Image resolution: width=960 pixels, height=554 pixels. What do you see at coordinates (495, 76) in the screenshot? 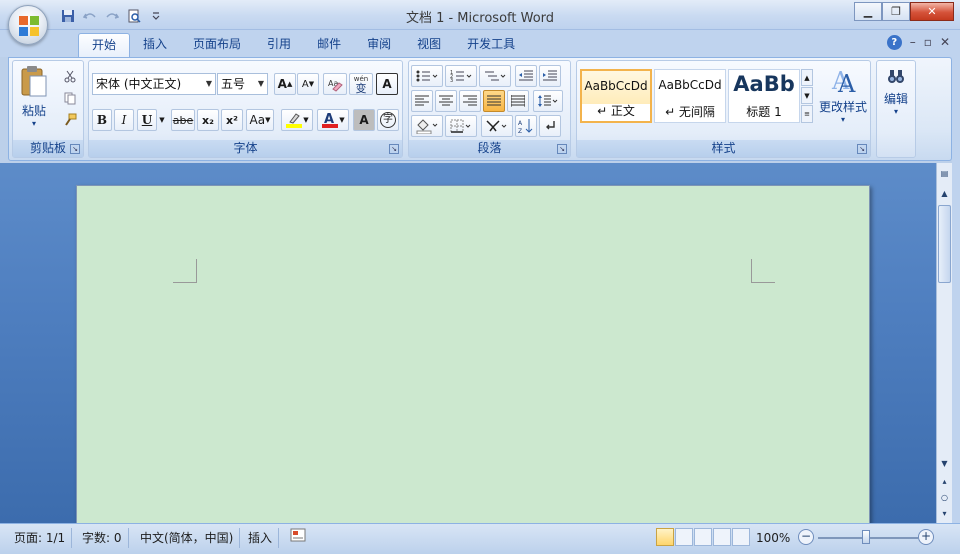
I see `multilevel-list-icon` at bounding box center [495, 76].